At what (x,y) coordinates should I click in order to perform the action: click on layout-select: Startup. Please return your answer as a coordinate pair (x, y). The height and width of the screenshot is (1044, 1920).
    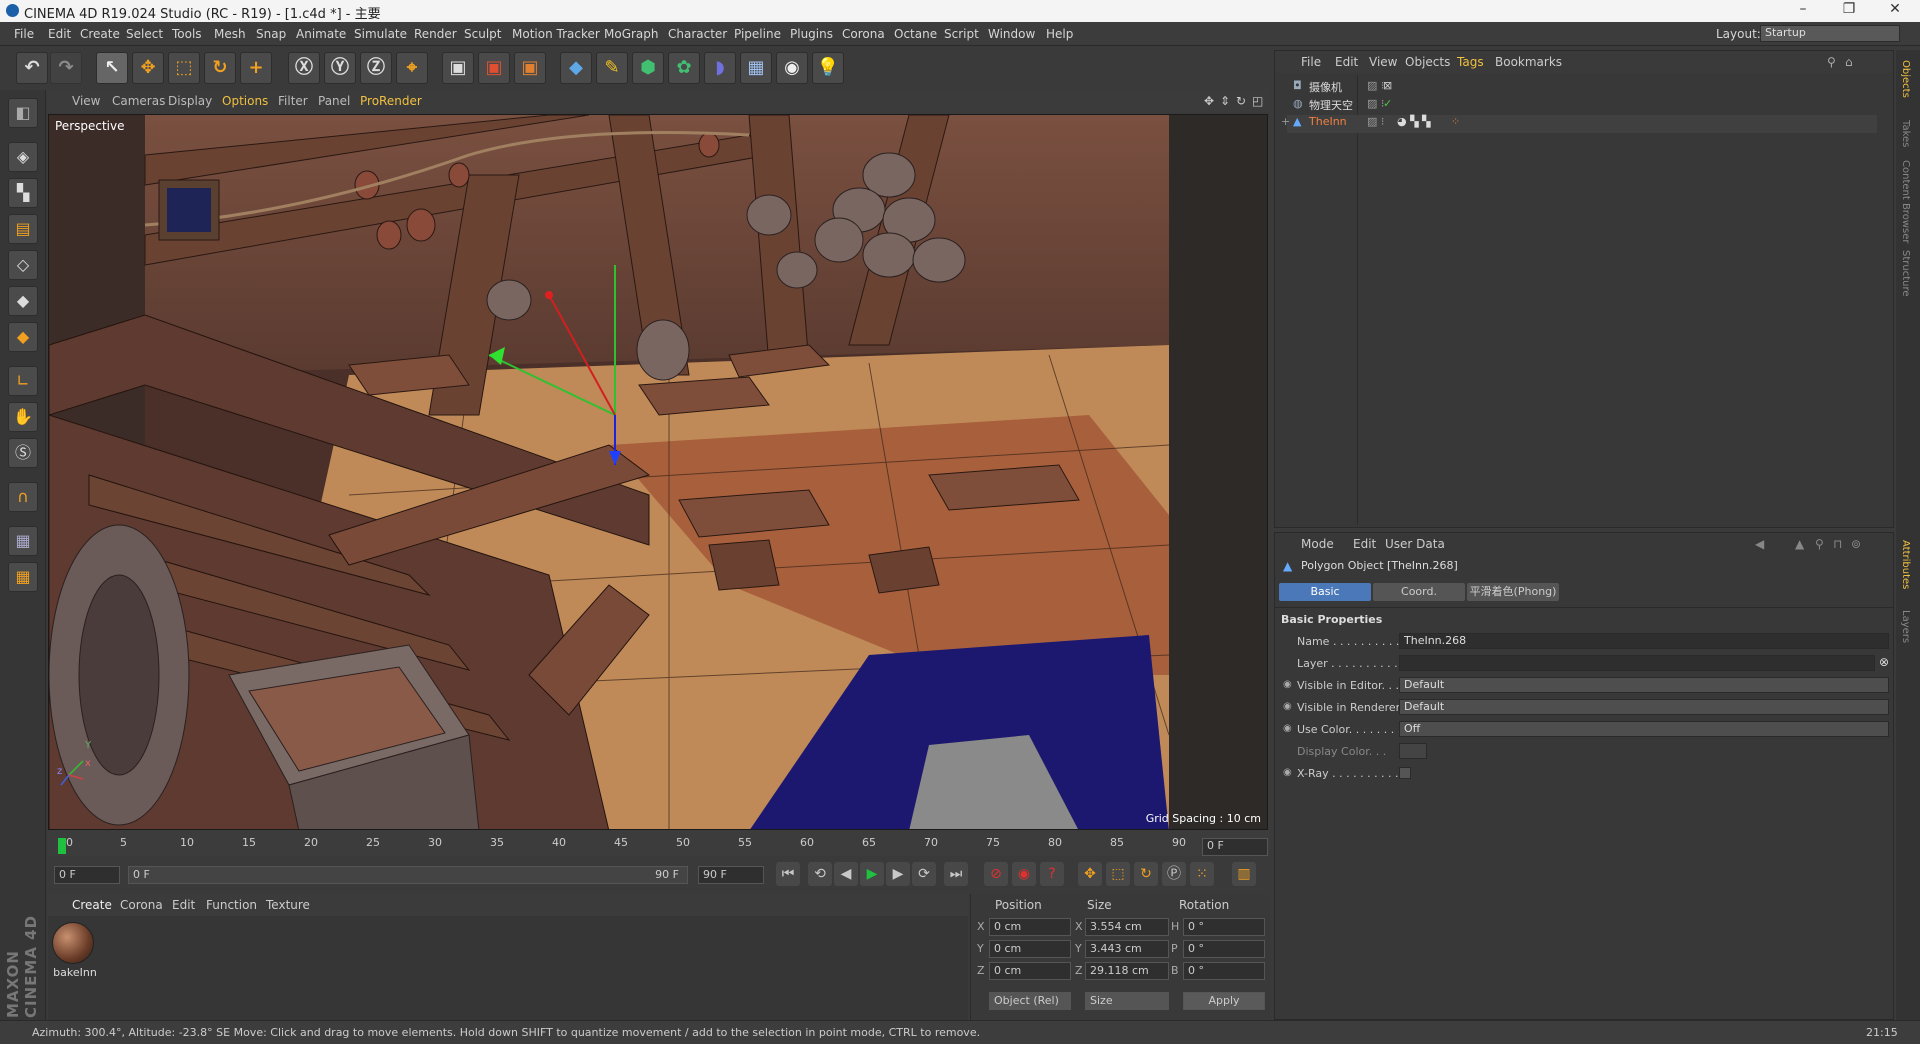
    Looking at the image, I should click on (1830, 33).